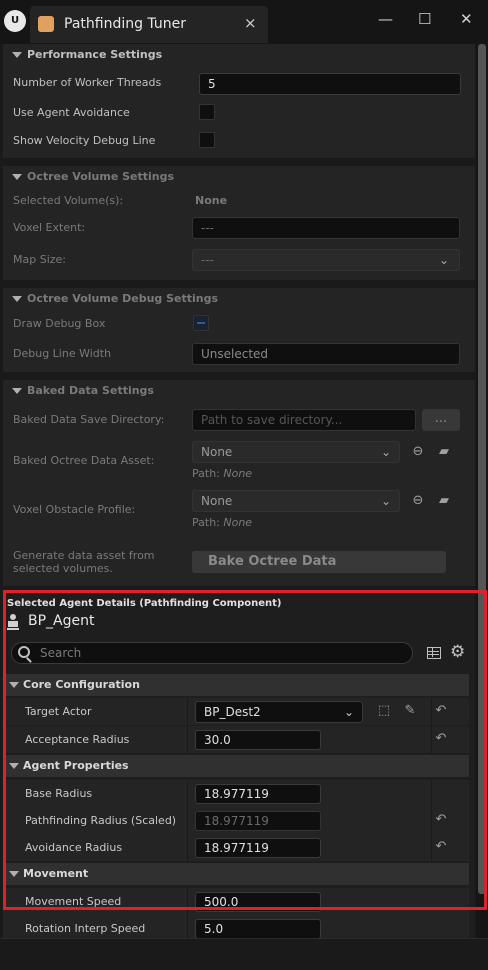 This screenshot has width=488, height=970. Describe the element at coordinates (444, 452) in the screenshot. I see `browse-asset-folder-icon: ▰` at that location.